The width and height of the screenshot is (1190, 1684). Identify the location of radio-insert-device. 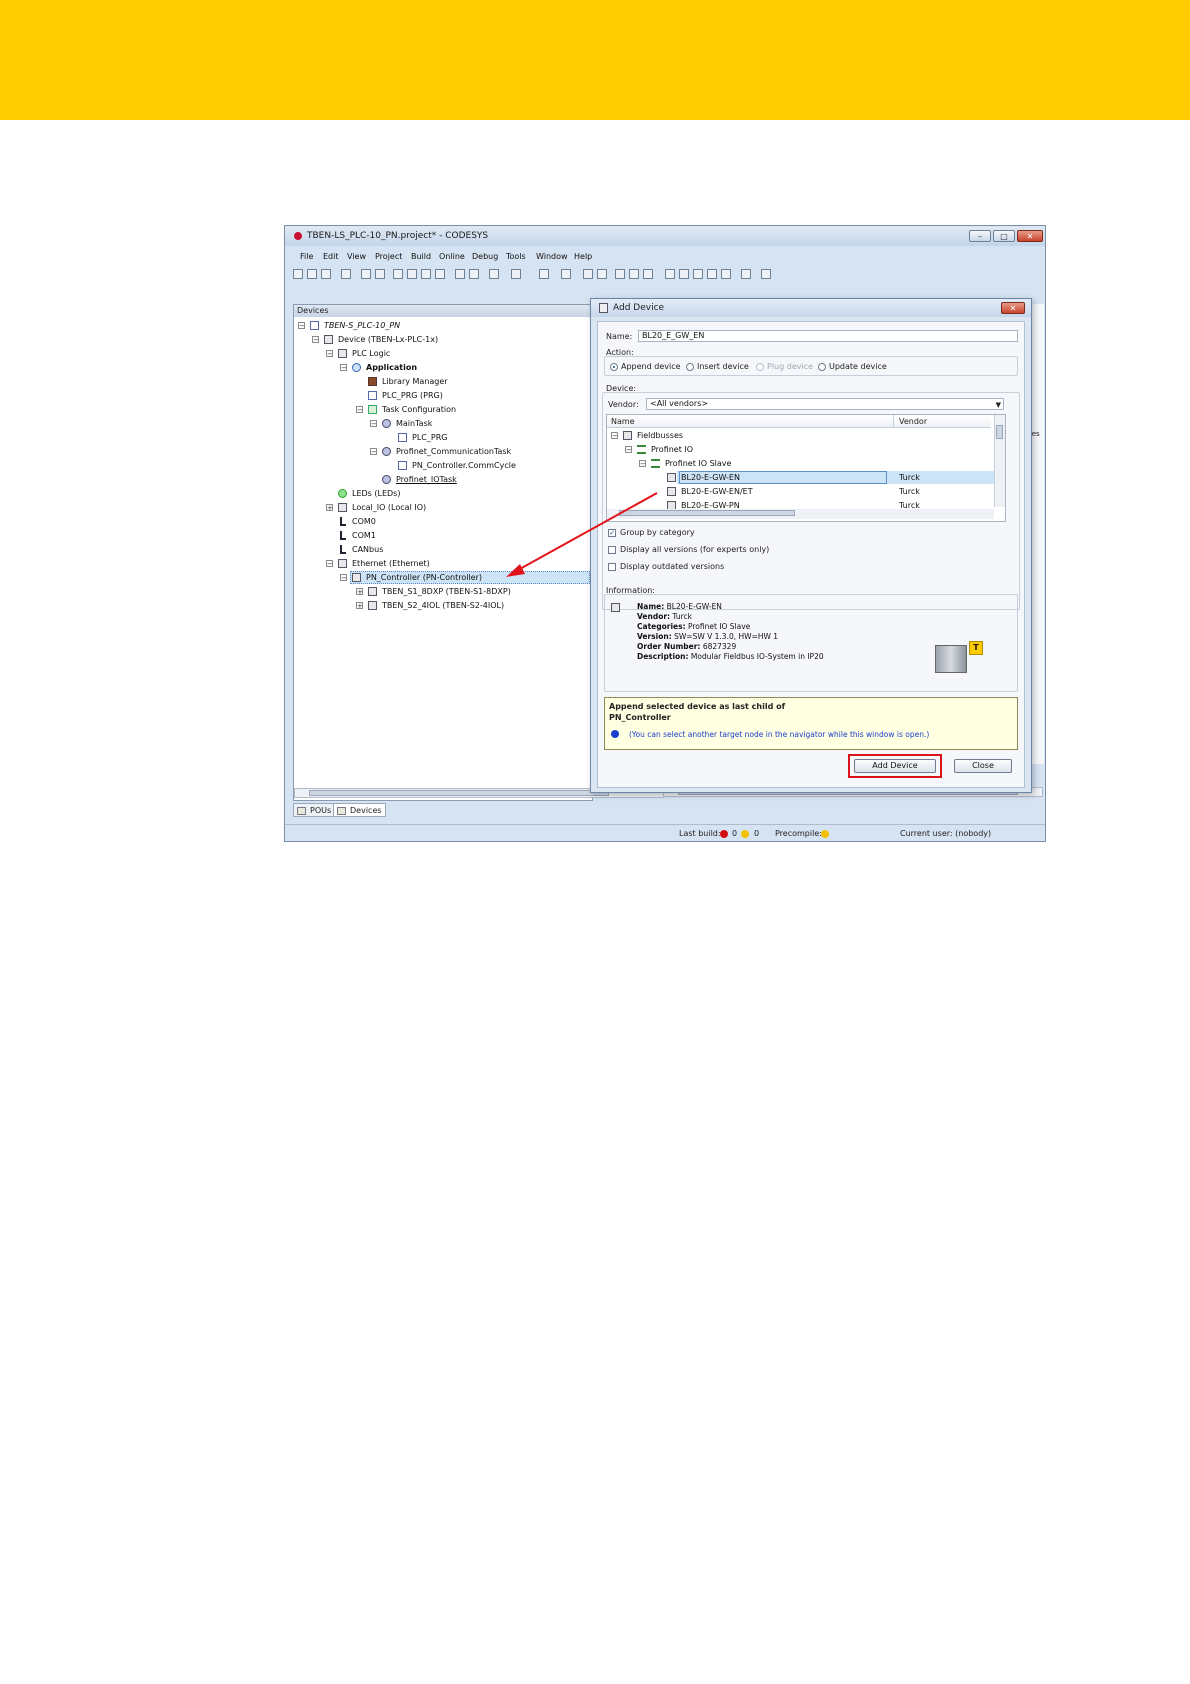
(690, 367).